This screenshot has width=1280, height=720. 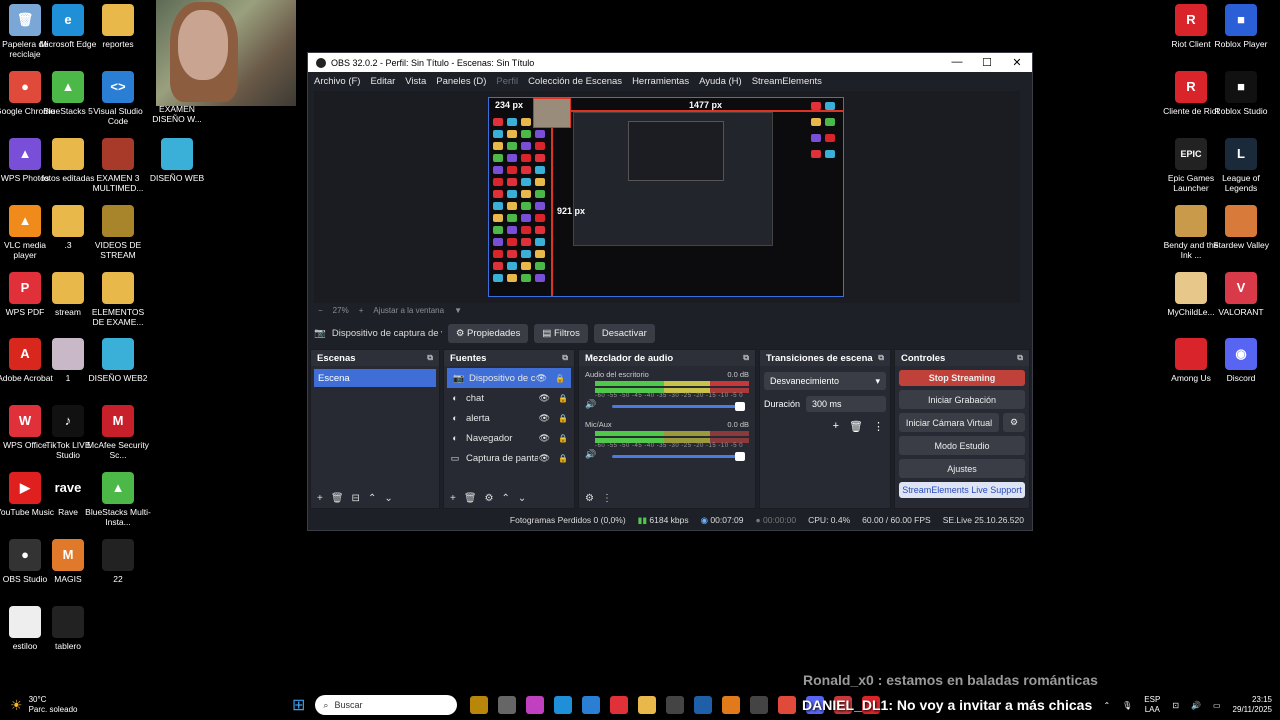 I want to click on studio-mode-button: Modo Estudio, so click(x=962, y=445).